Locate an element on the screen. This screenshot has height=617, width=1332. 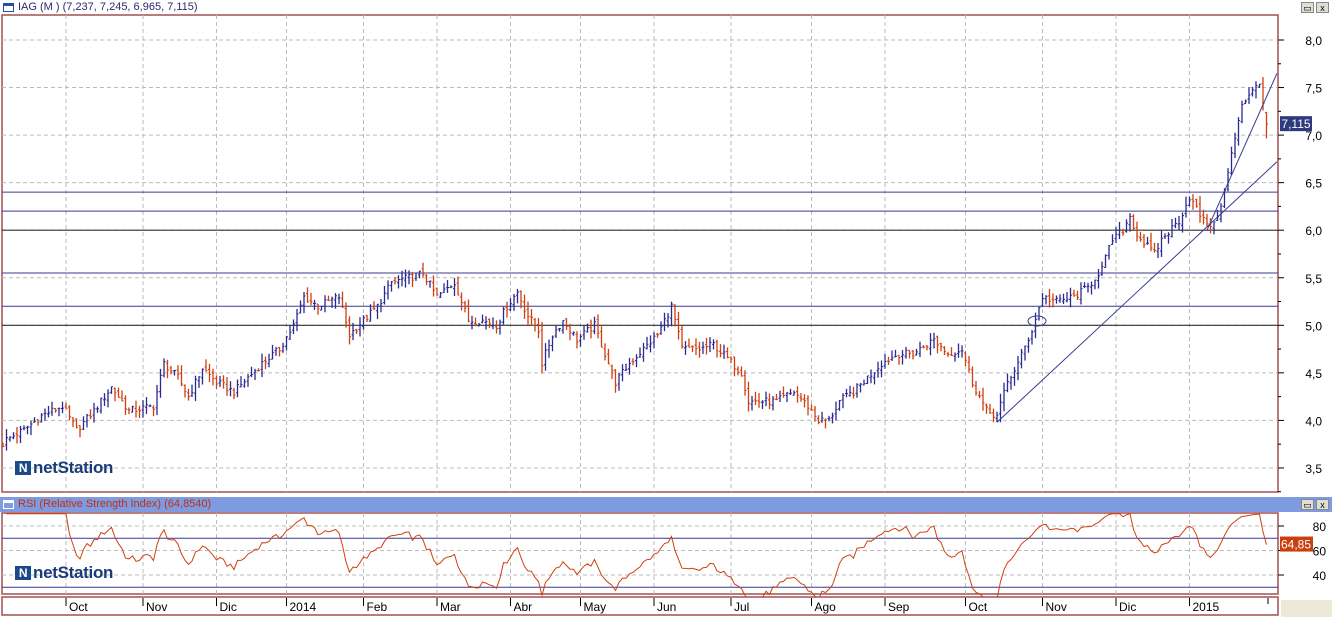
y-tick-label: 3,5 is located at coordinates (1313, 469).